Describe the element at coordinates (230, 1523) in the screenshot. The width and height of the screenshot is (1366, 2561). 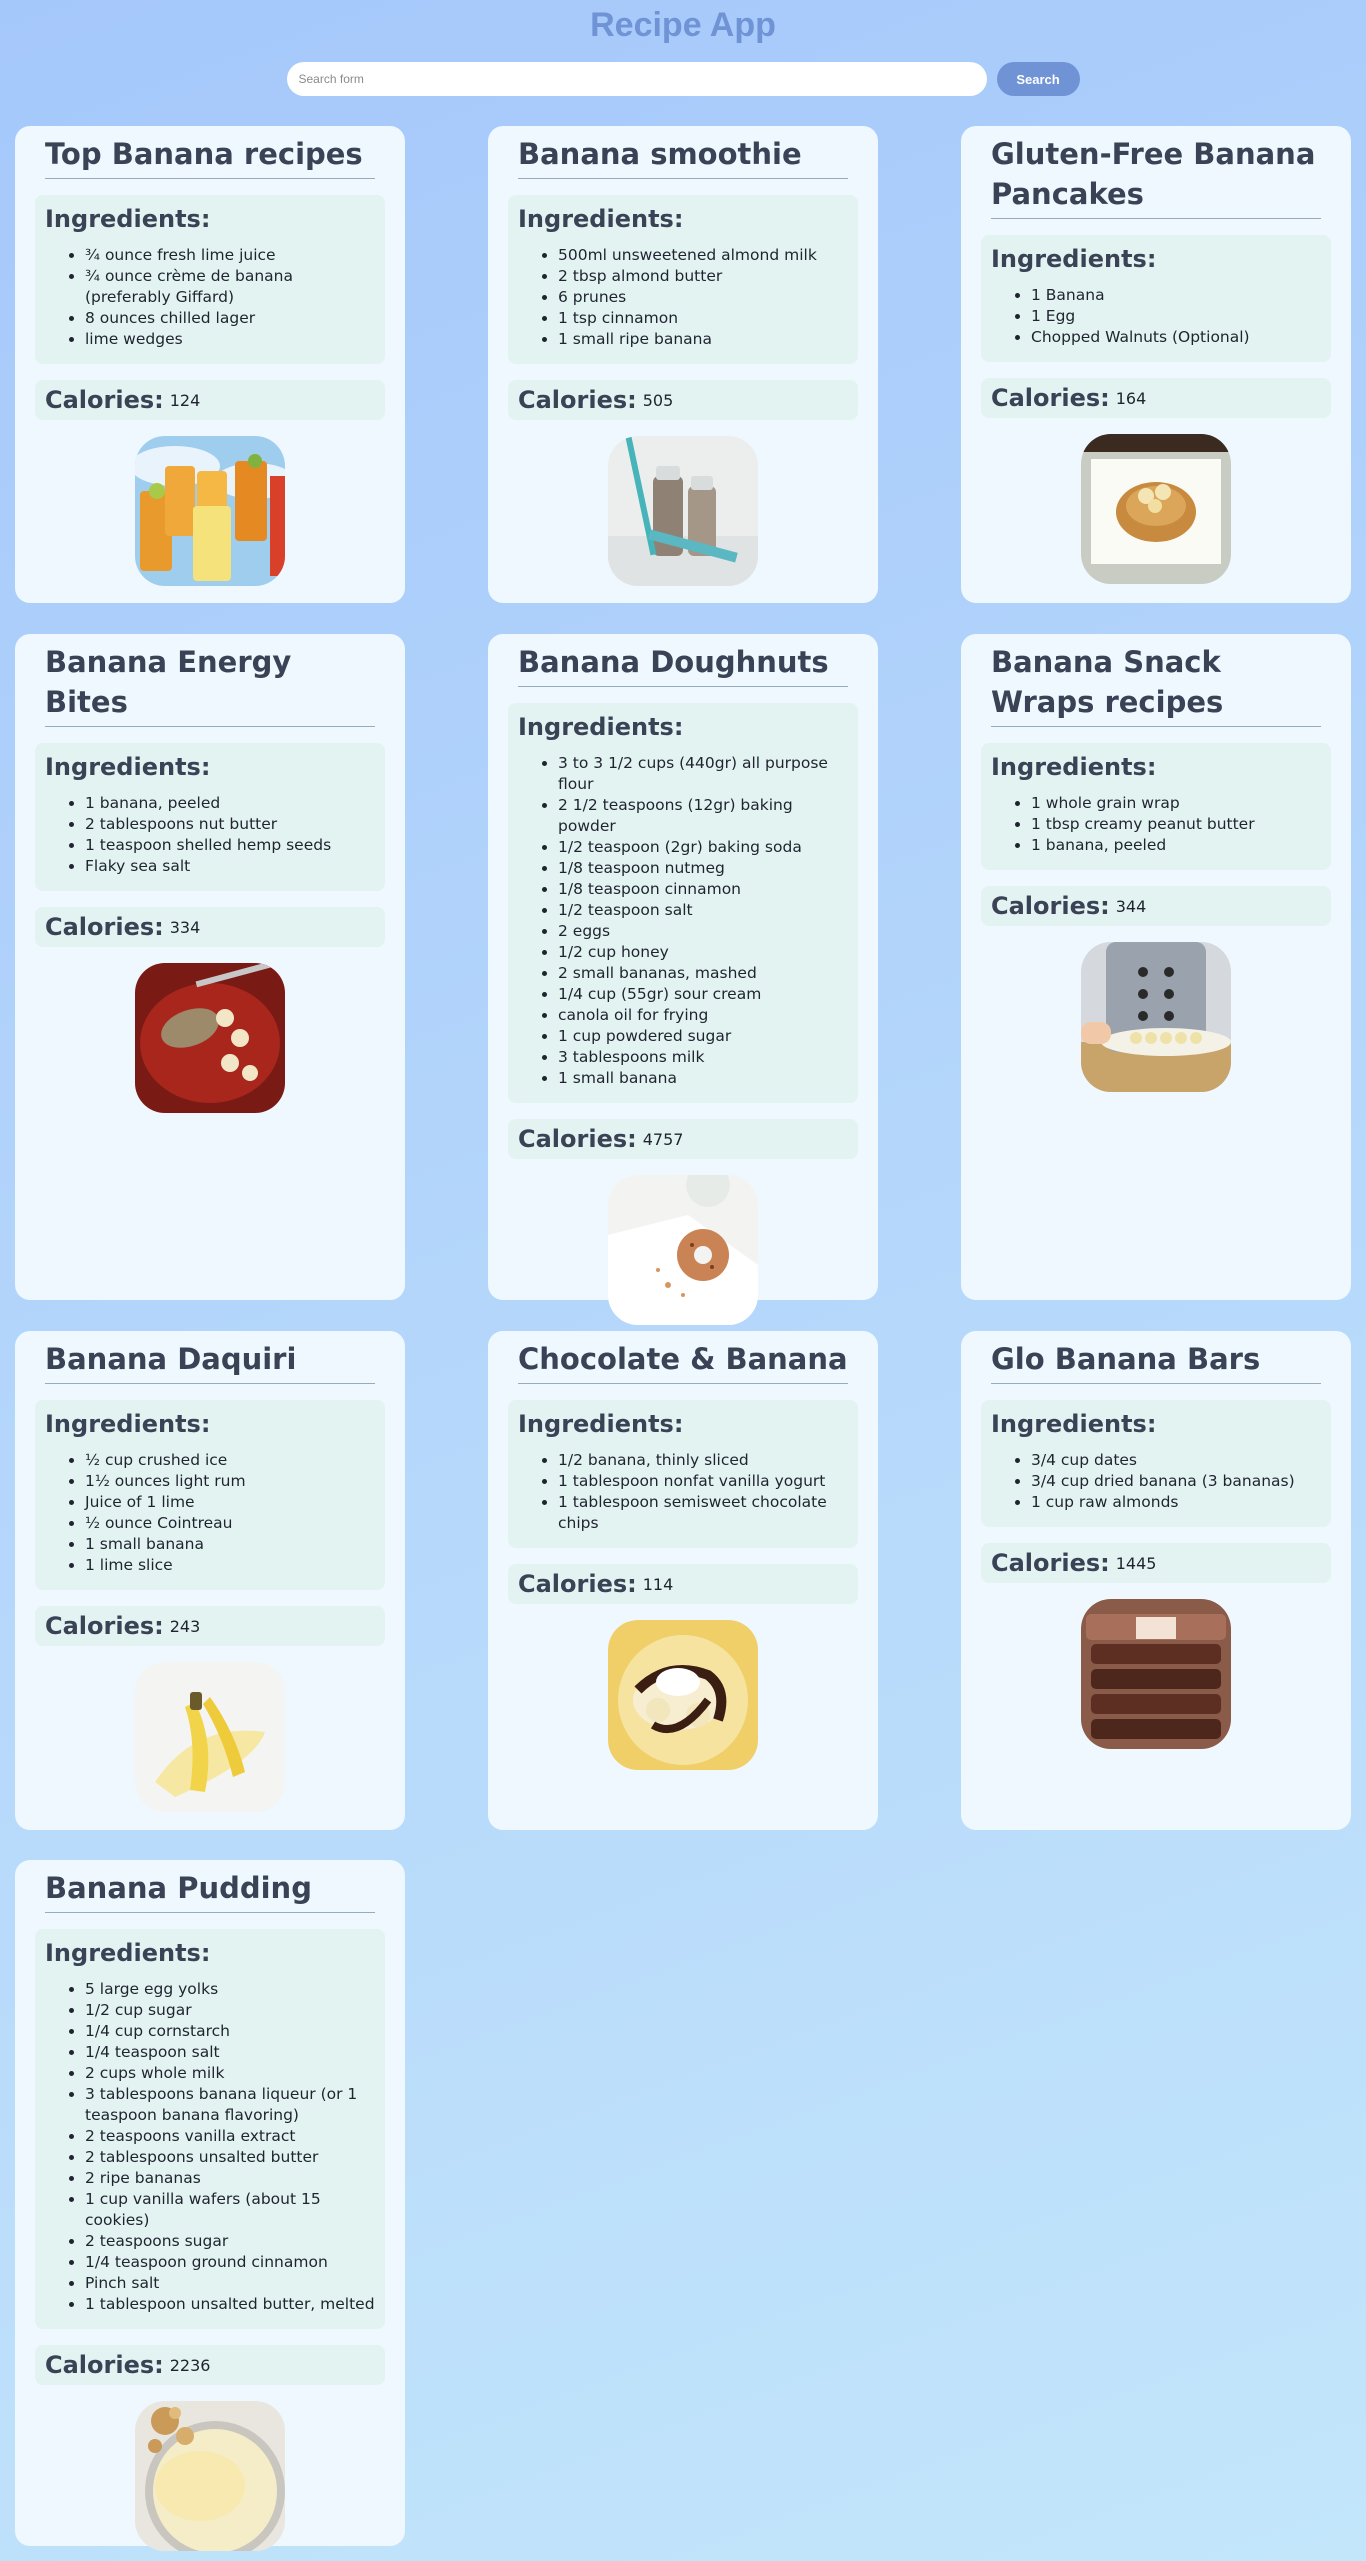
I see `ingredient-item: ½ ounce Cointreau` at that location.